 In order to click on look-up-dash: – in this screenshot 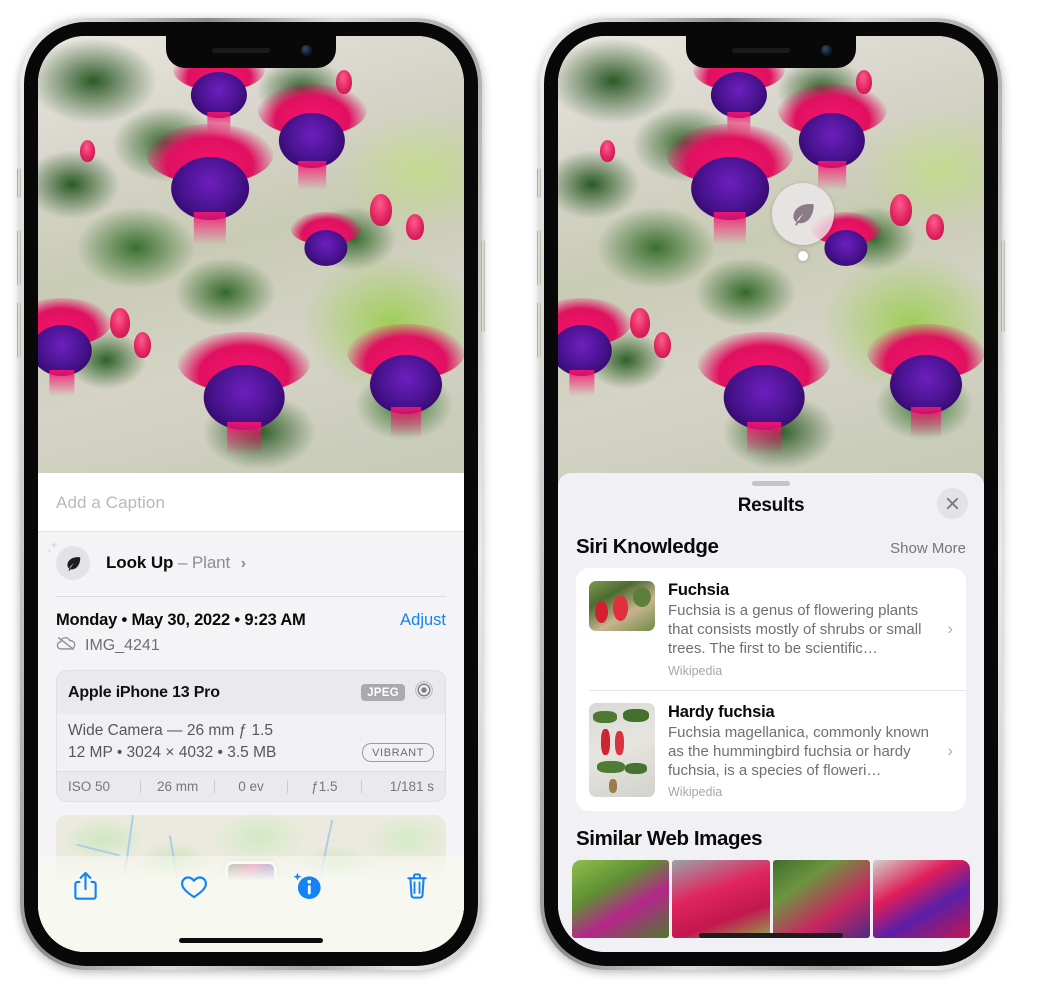, I will do `click(182, 562)`.